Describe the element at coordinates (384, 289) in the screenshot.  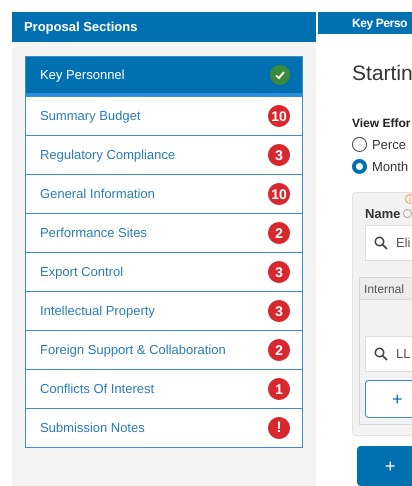
I see `card-title: Internal` at that location.